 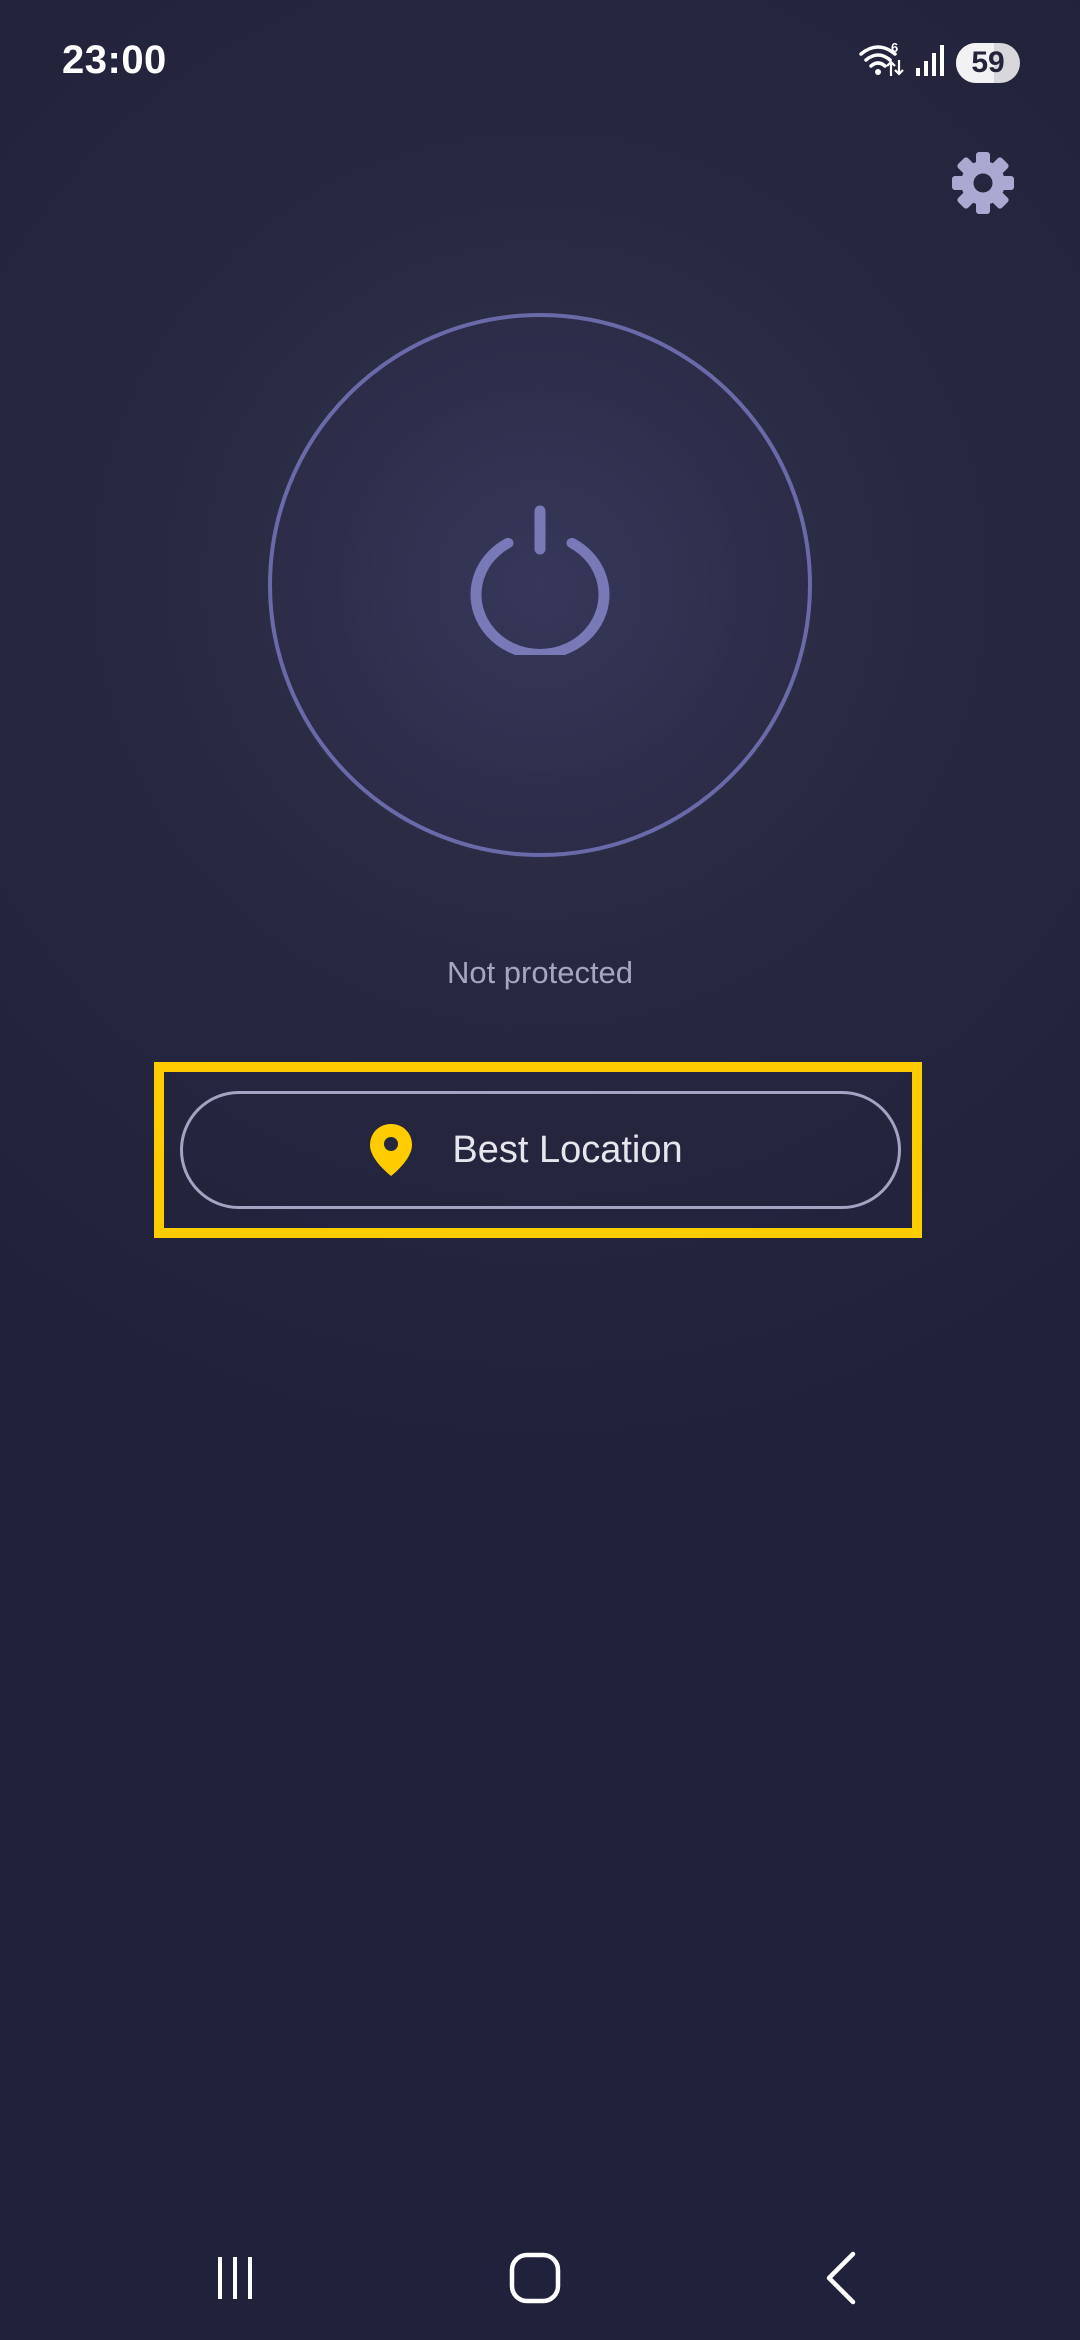 I want to click on home-icon, so click(x=535, y=2280).